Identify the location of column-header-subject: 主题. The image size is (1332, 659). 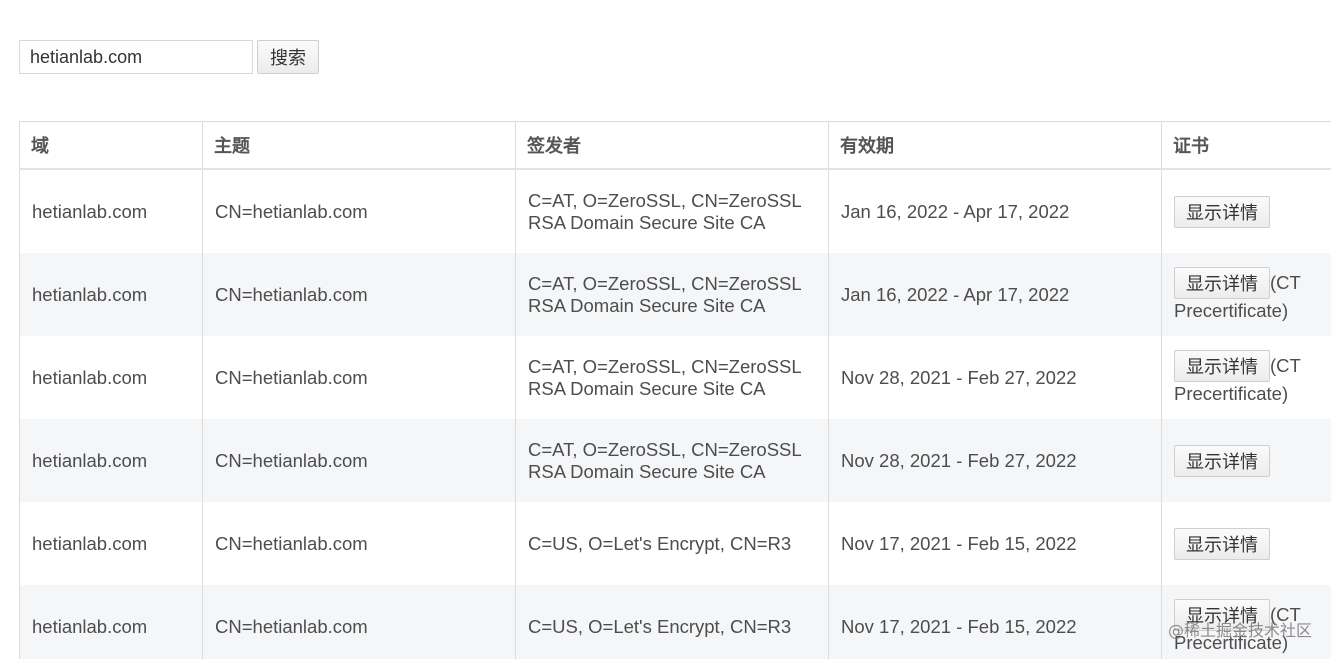
(359, 145).